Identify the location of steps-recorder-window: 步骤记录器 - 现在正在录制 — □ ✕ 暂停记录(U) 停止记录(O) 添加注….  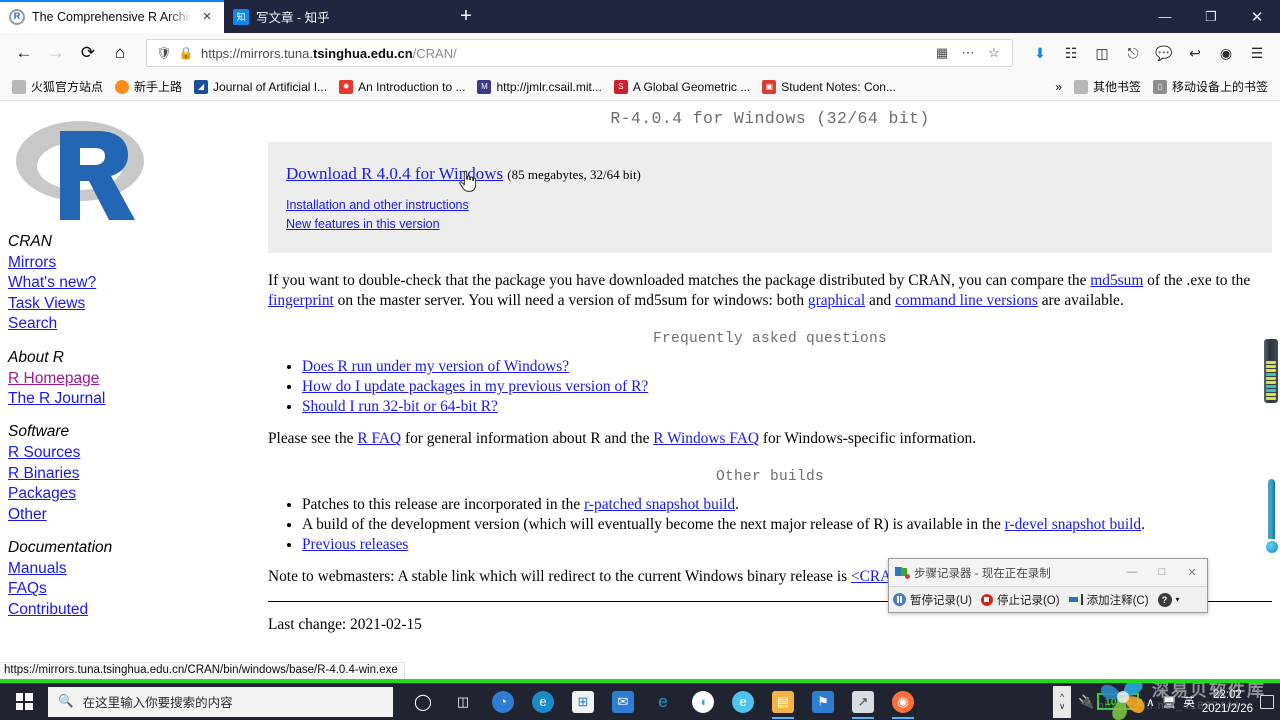
(1048, 585).